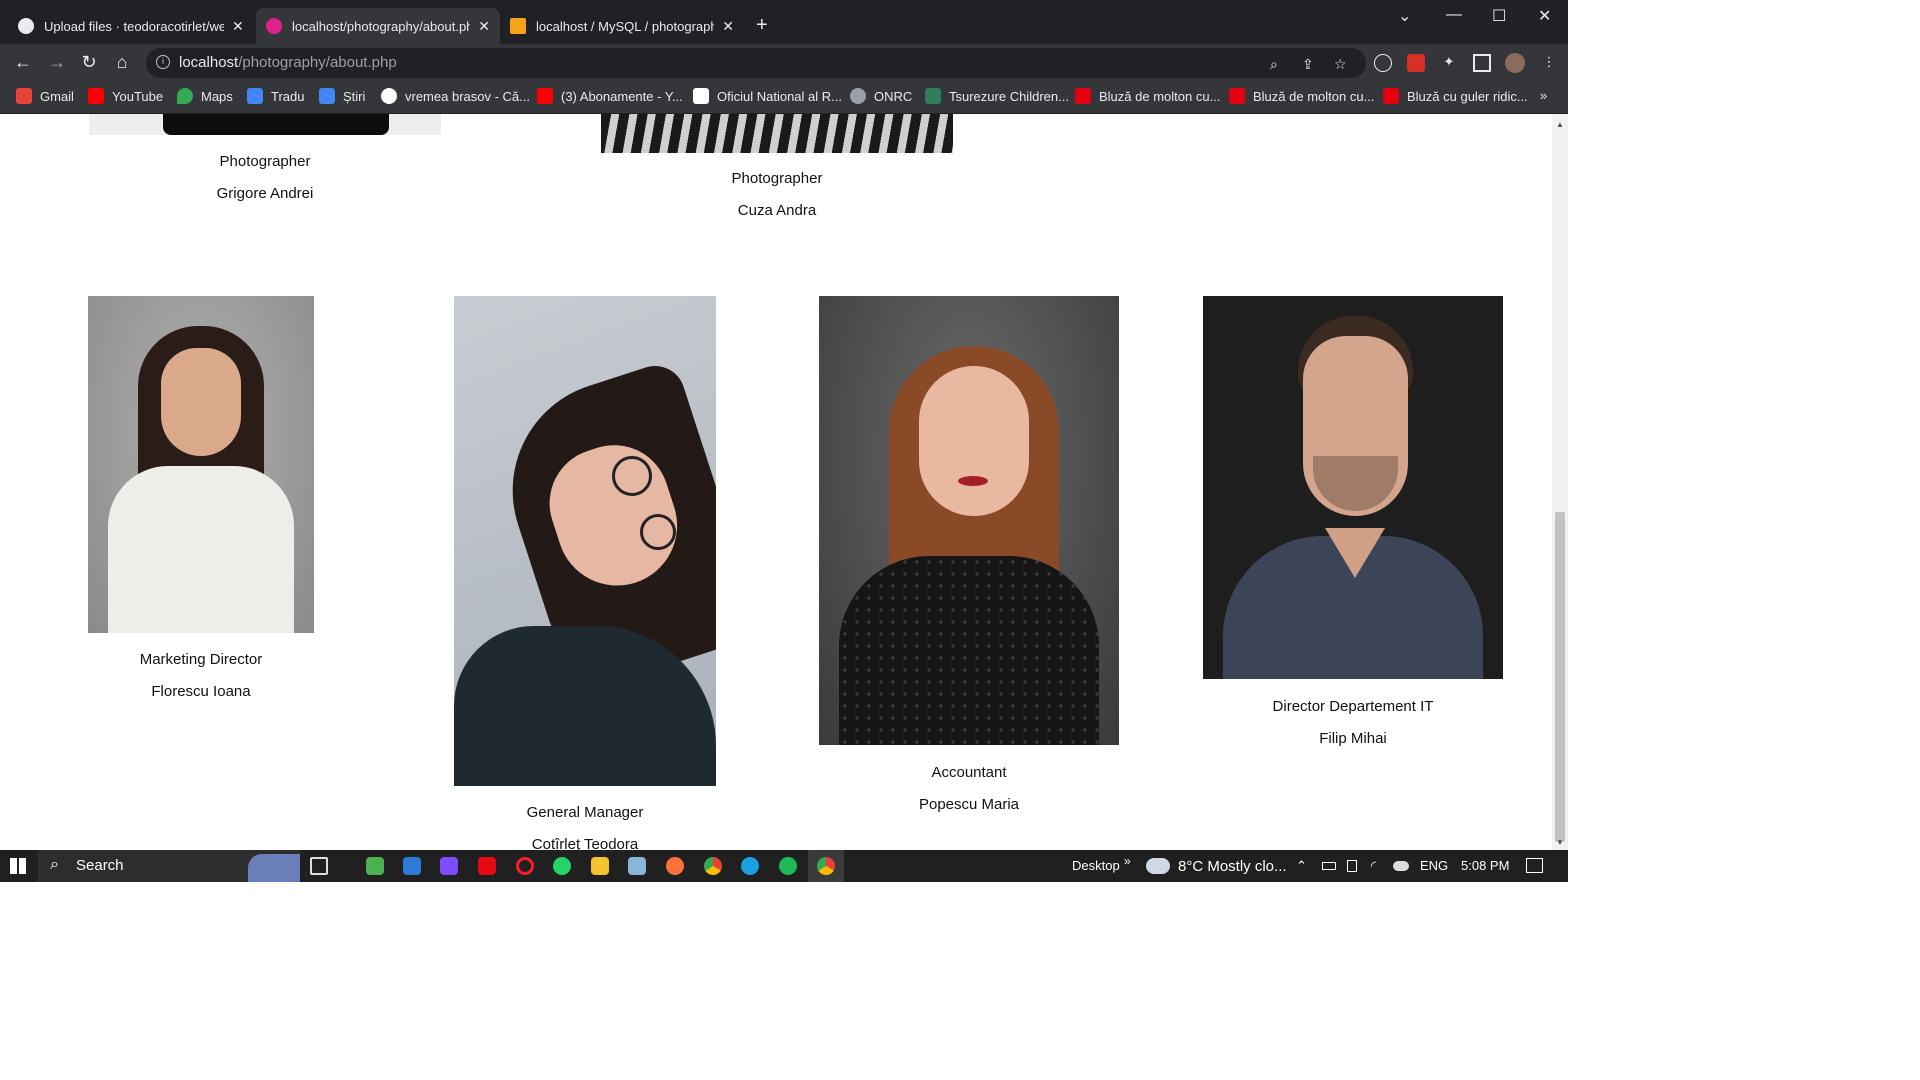  What do you see at coordinates (585, 541) in the screenshot?
I see `team-photo-cotirlet` at bounding box center [585, 541].